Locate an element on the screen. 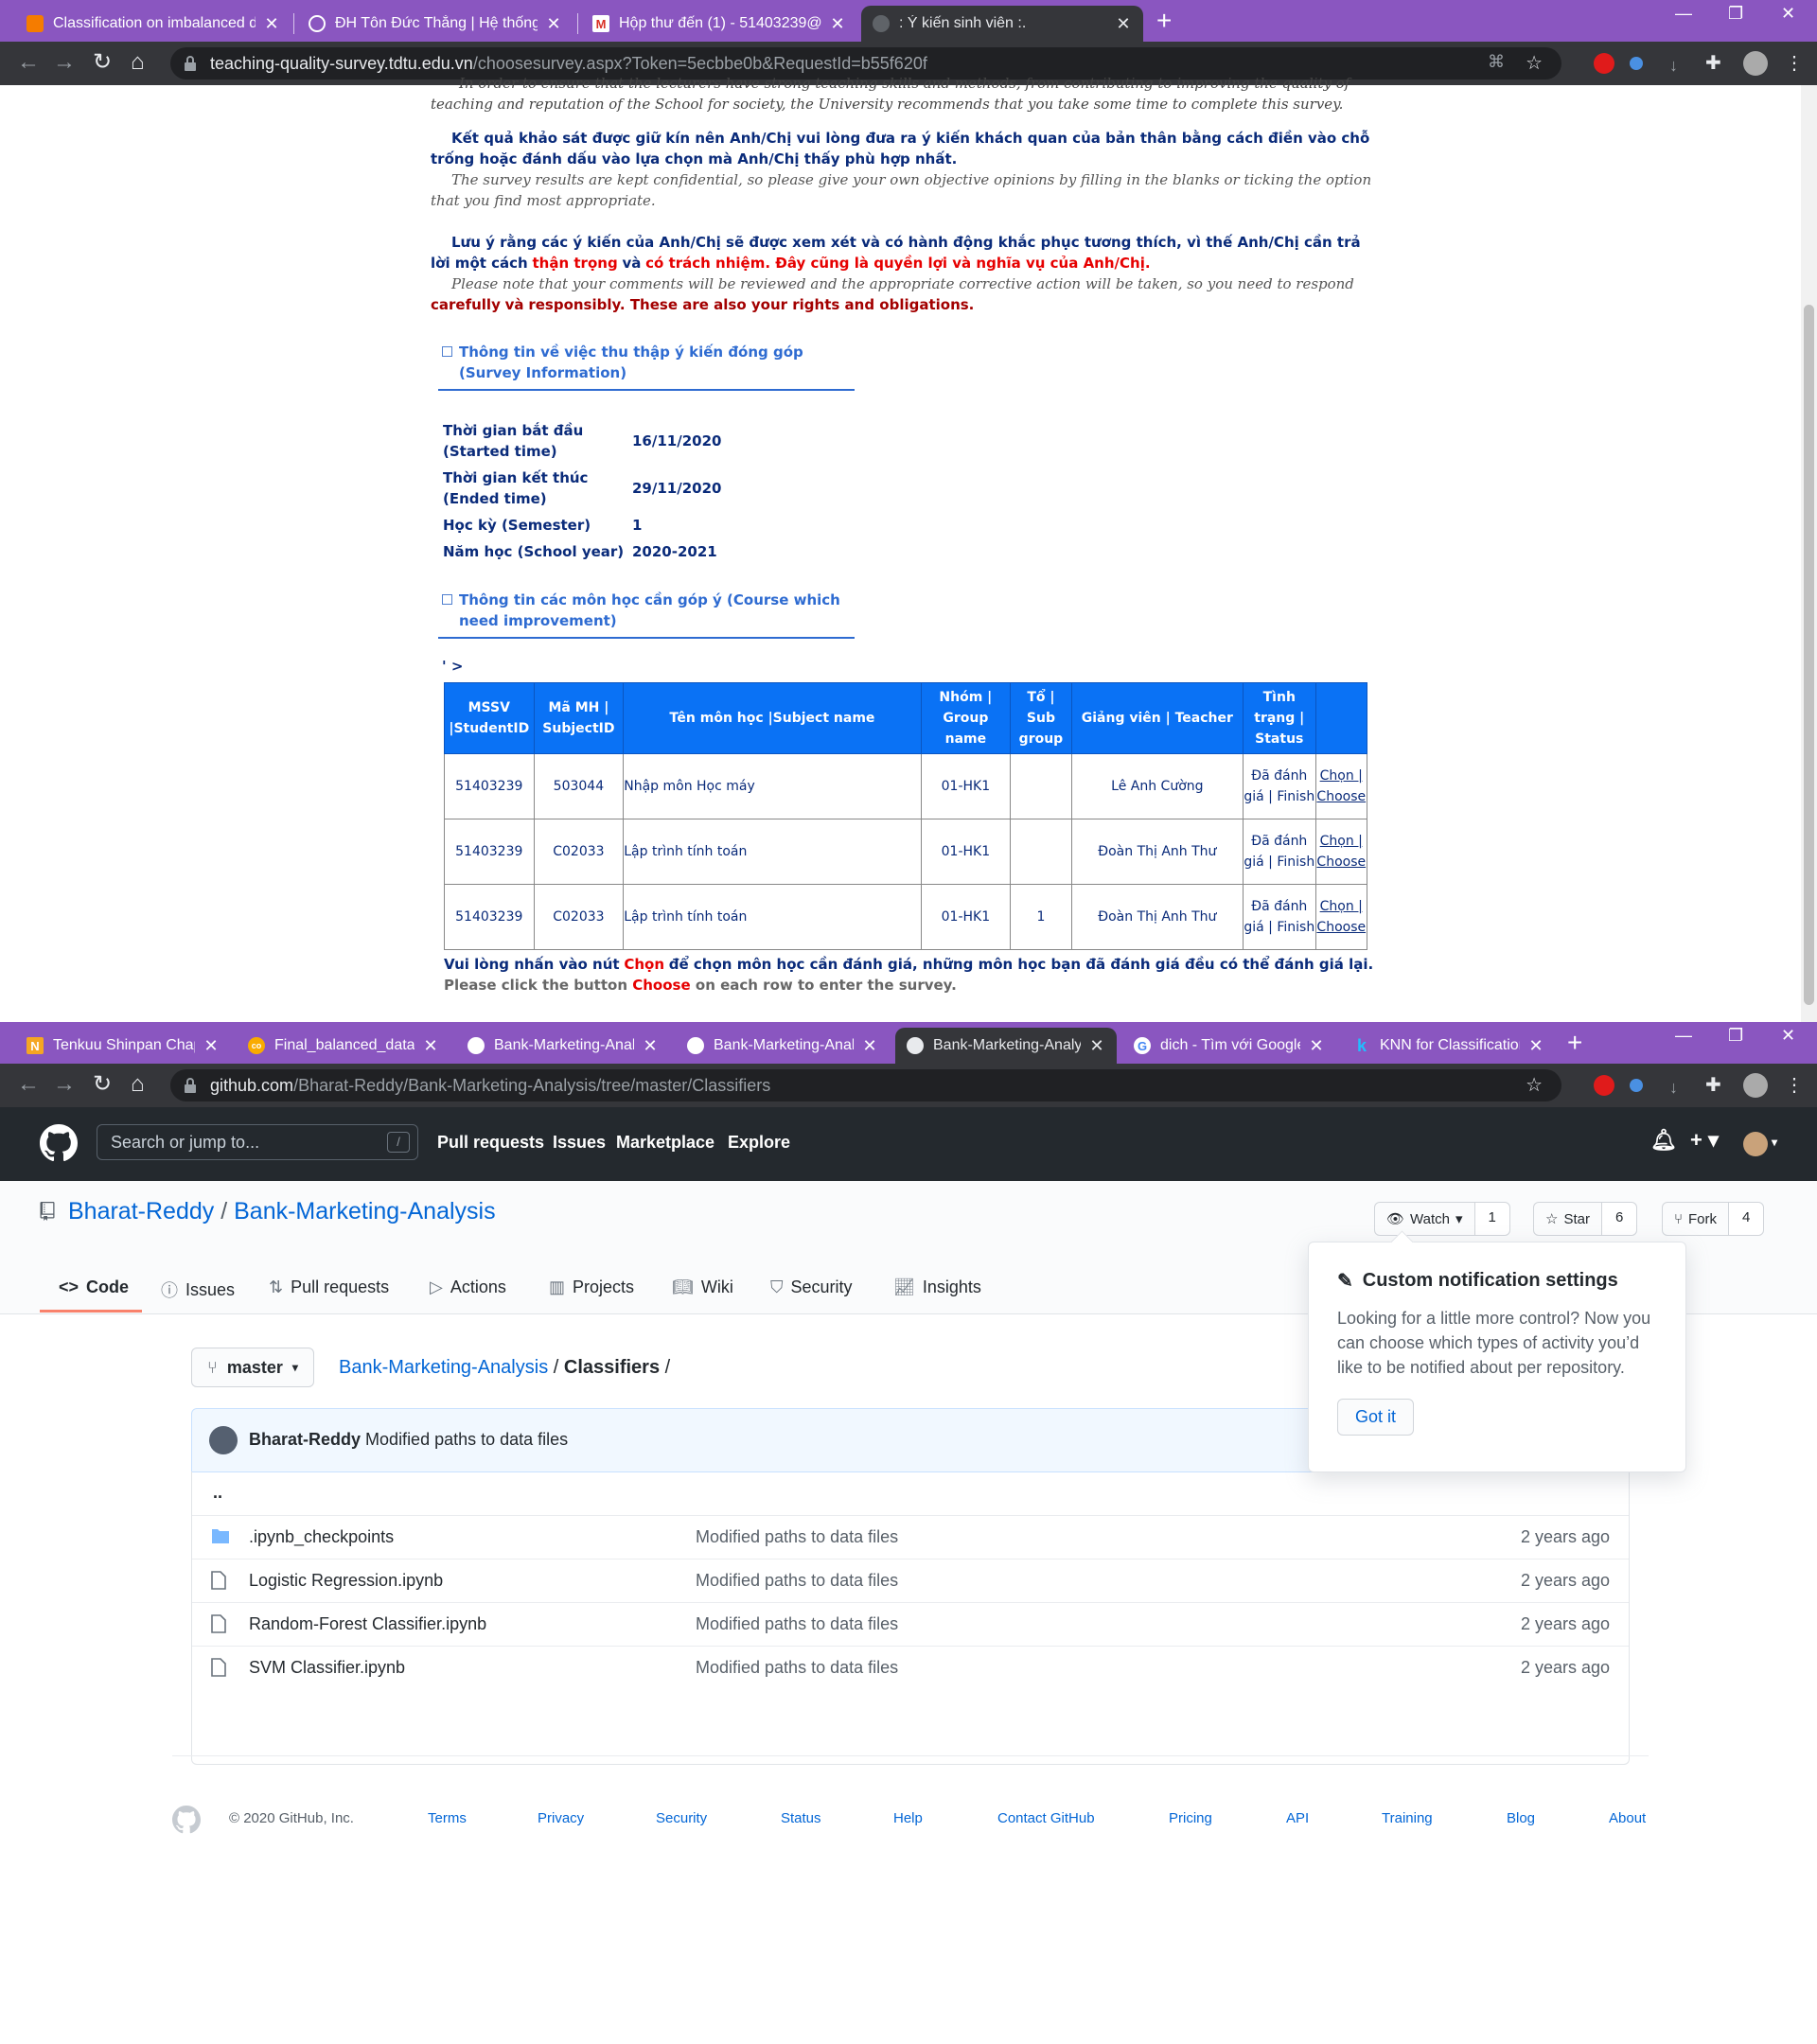  minimize-button: — is located at coordinates (1683, 1036).